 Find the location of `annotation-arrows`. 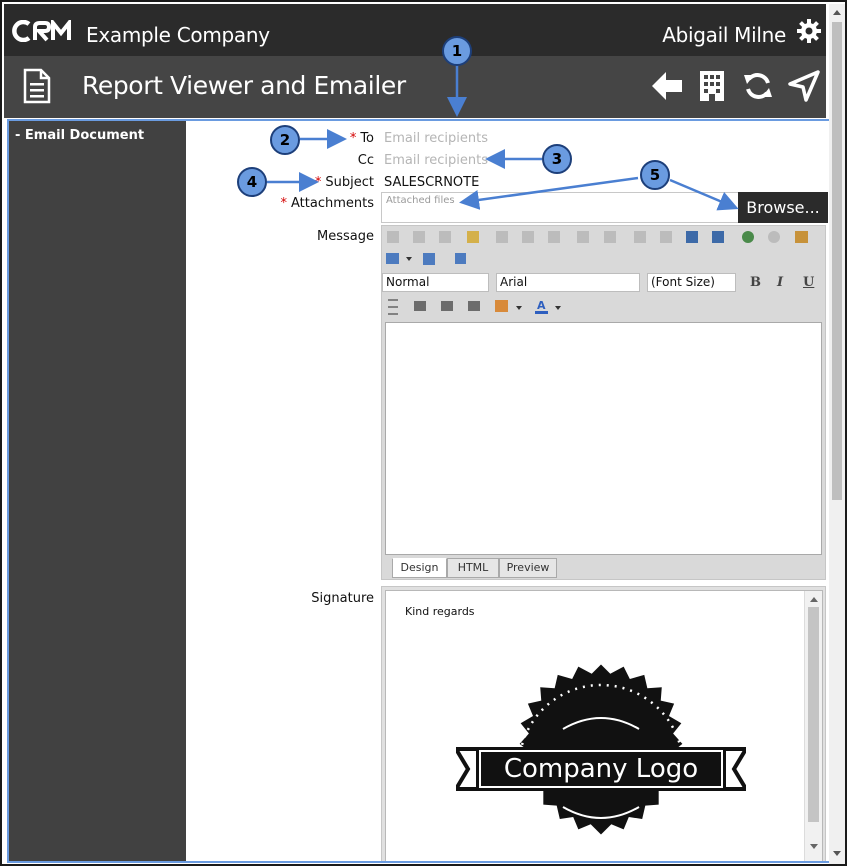

annotation-arrows is located at coordinates (503, 137).